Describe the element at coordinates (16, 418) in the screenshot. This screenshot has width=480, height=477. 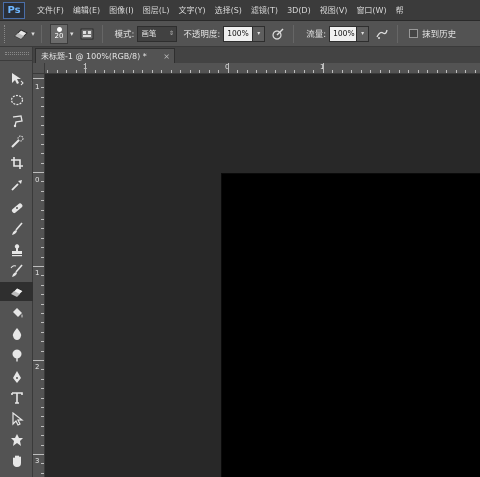
I see `path-selection-tool` at that location.